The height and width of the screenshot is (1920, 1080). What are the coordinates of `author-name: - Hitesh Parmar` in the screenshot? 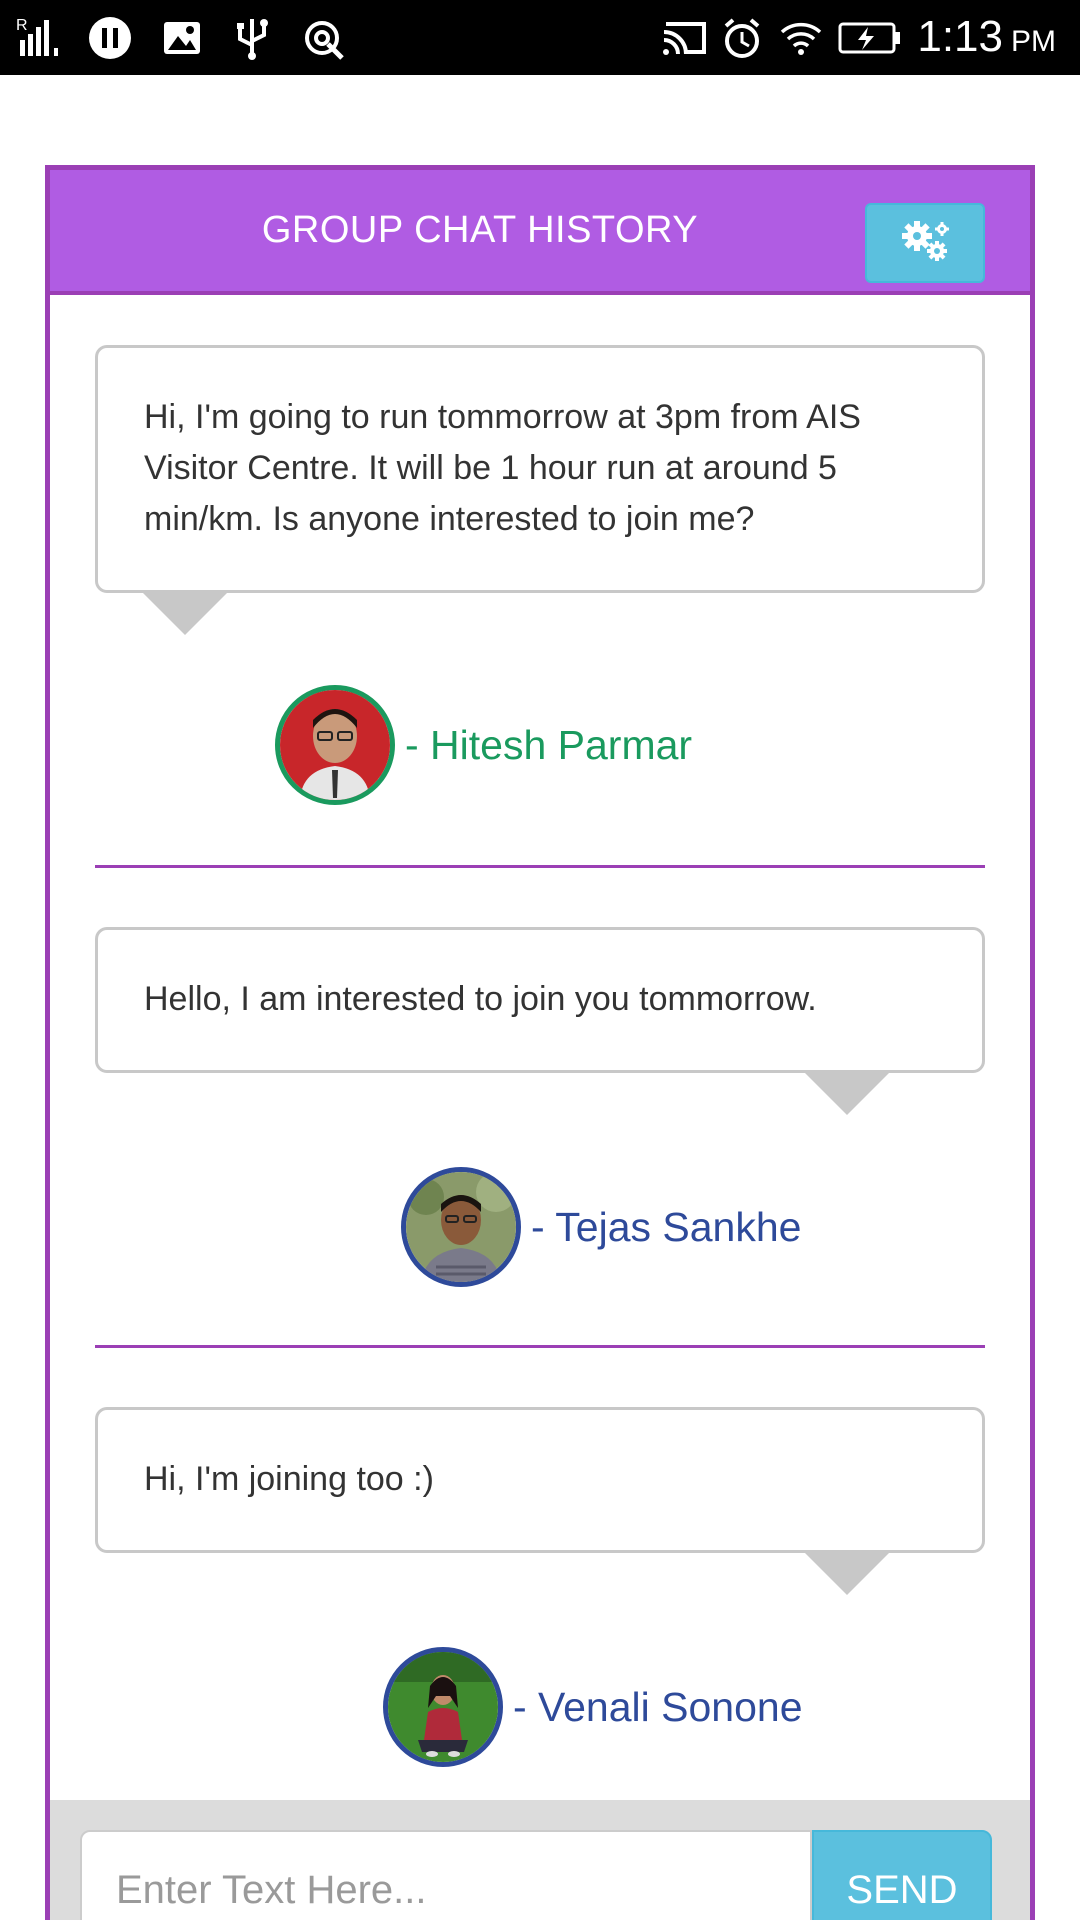 It's located at (549, 744).